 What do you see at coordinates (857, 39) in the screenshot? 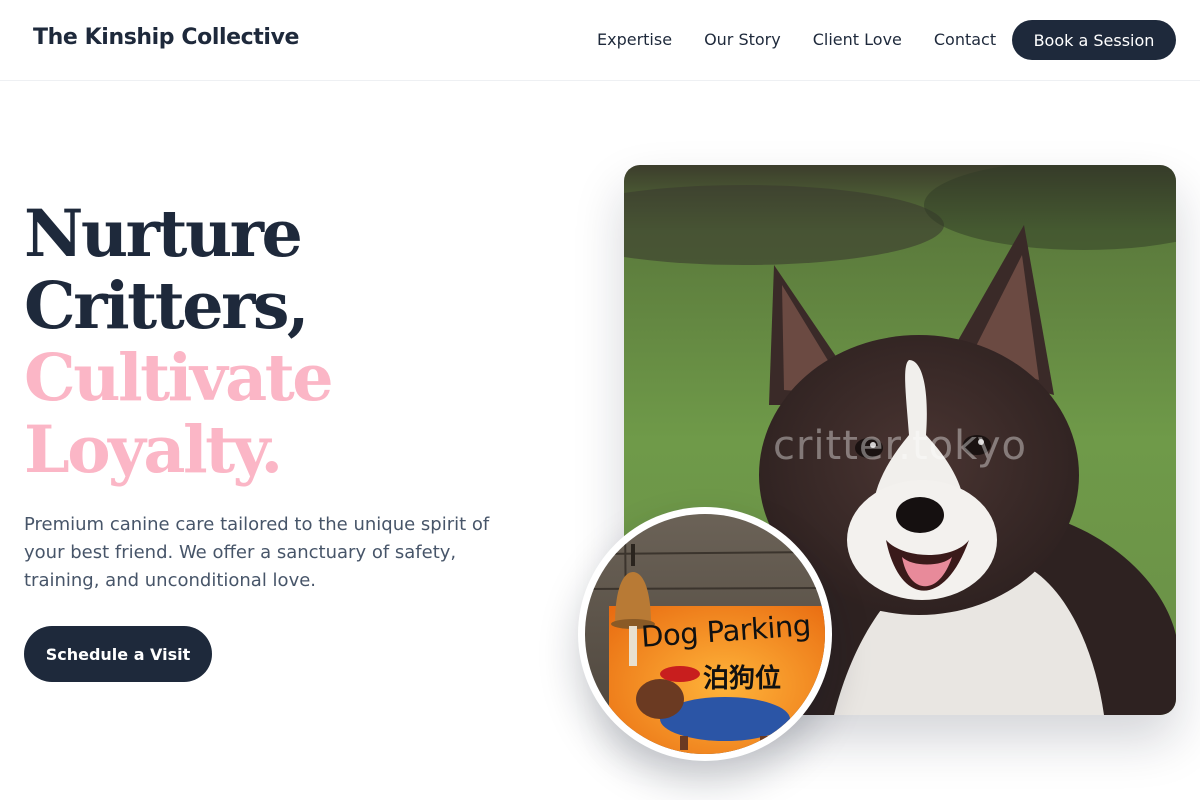
I see `nav-link-client-love: Client Love` at bounding box center [857, 39].